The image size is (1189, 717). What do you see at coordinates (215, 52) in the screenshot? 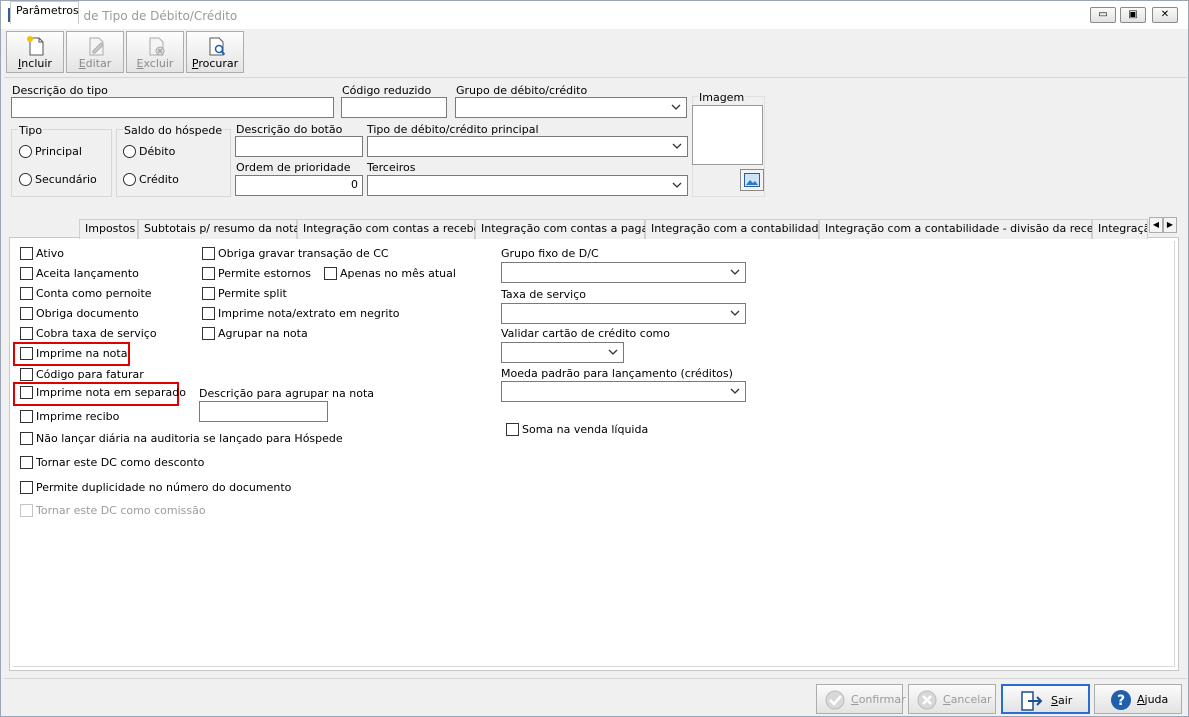
I see `procurar-button: Procurar` at bounding box center [215, 52].